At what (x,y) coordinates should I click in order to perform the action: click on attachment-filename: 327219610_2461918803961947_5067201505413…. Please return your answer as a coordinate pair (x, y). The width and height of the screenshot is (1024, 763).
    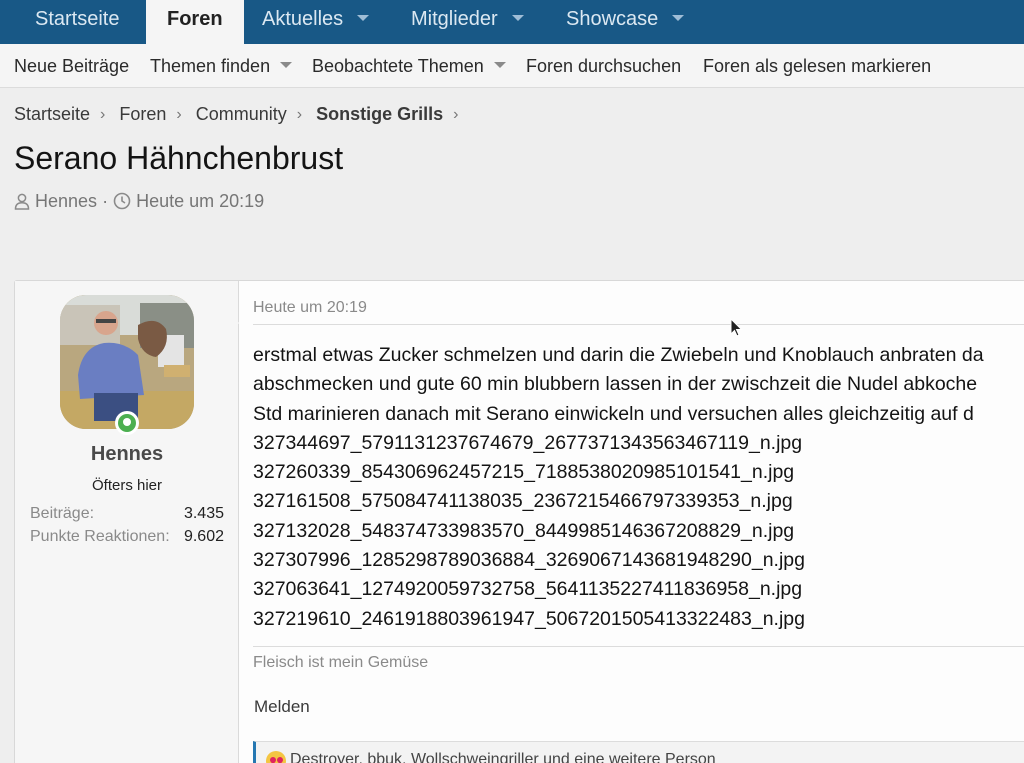
    Looking at the image, I should click on (529, 618).